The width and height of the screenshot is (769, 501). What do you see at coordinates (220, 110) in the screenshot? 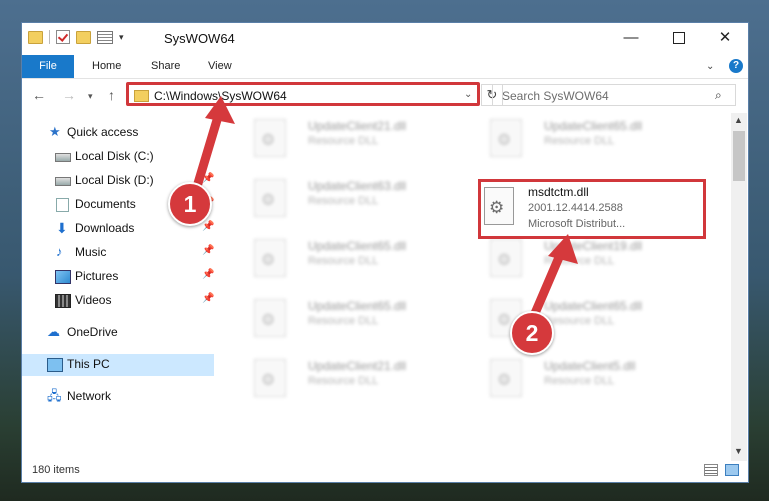
I see `arrowhead-address-bar` at bounding box center [220, 110].